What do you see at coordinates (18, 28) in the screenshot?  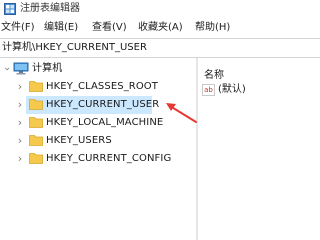 I see `menu-file: 文件(F)` at bounding box center [18, 28].